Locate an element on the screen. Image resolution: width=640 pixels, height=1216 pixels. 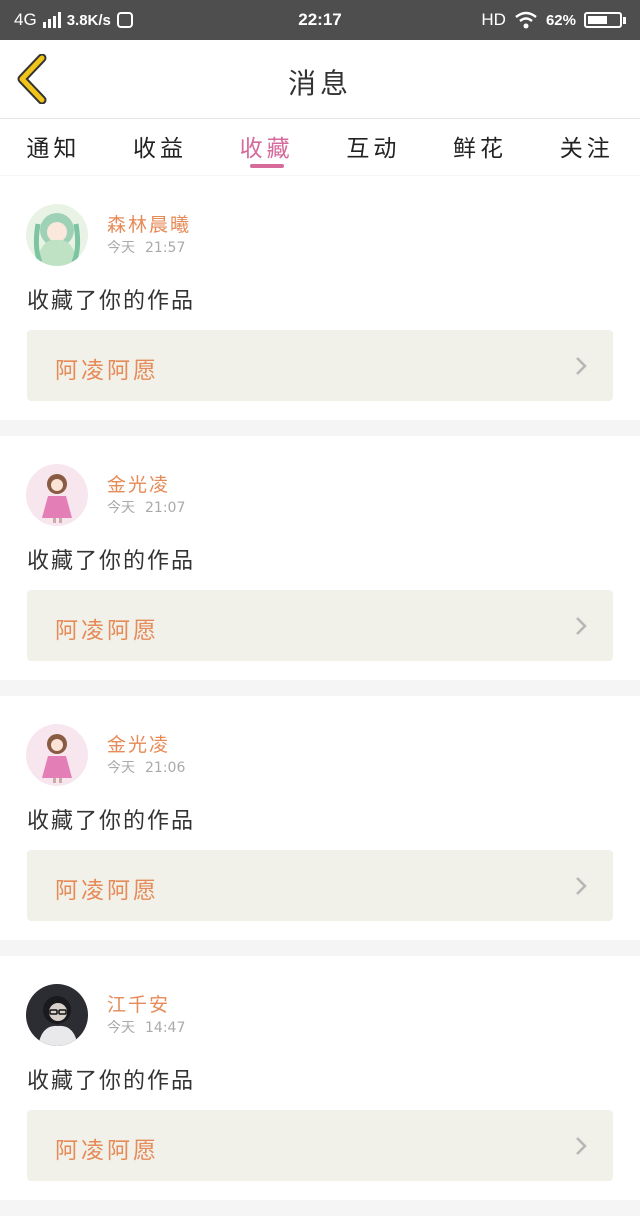
app-header: 消息 is located at coordinates (320, 79).